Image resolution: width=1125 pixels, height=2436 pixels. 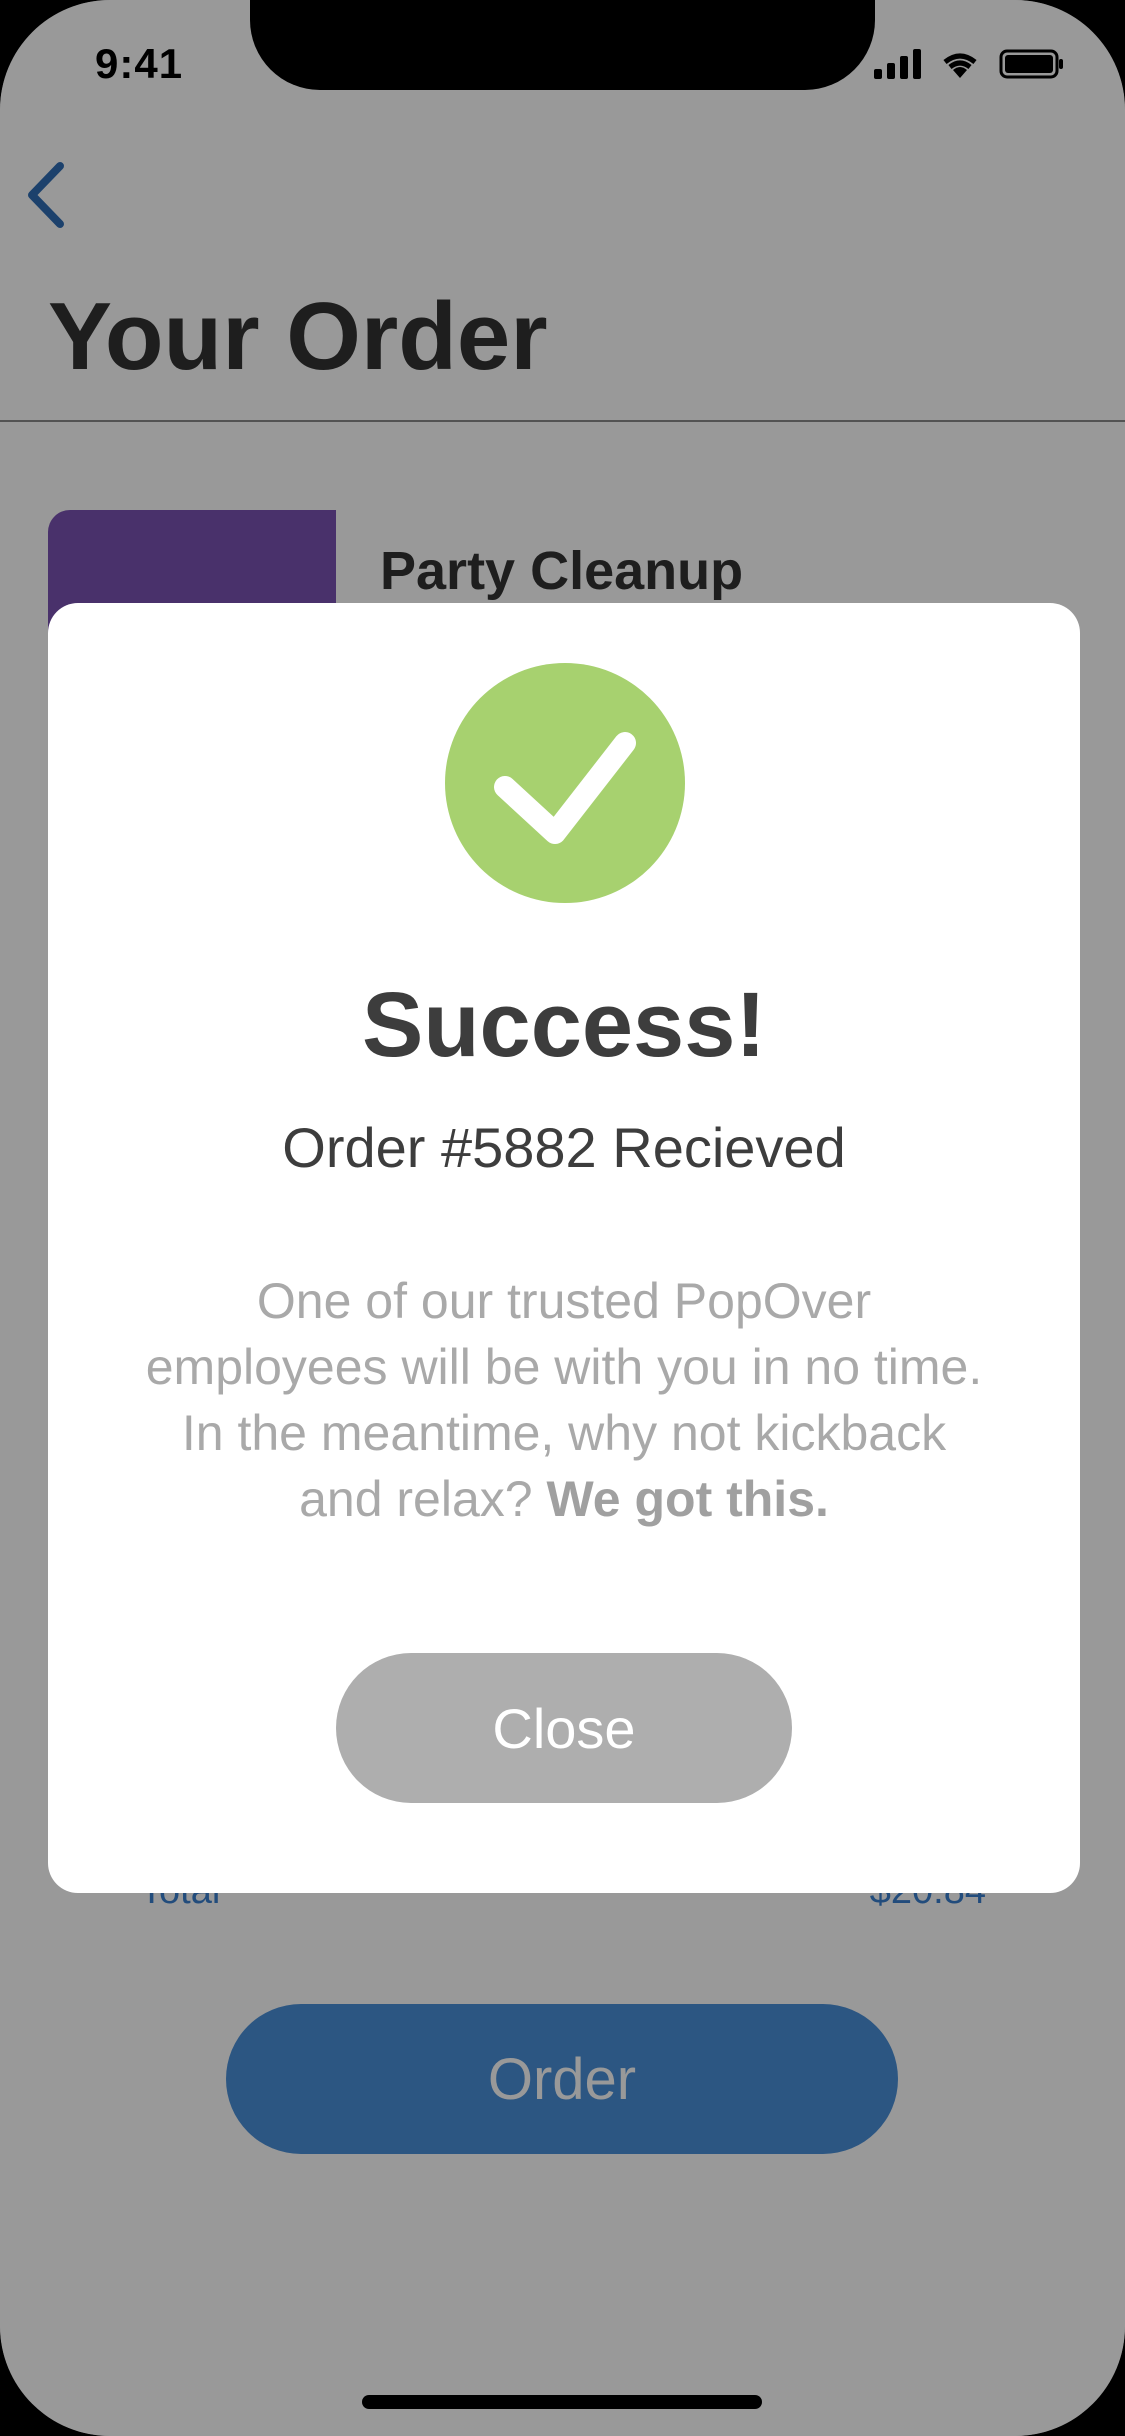 I want to click on message-line-1: One of our trusted PopOver, so click(x=564, y=1301).